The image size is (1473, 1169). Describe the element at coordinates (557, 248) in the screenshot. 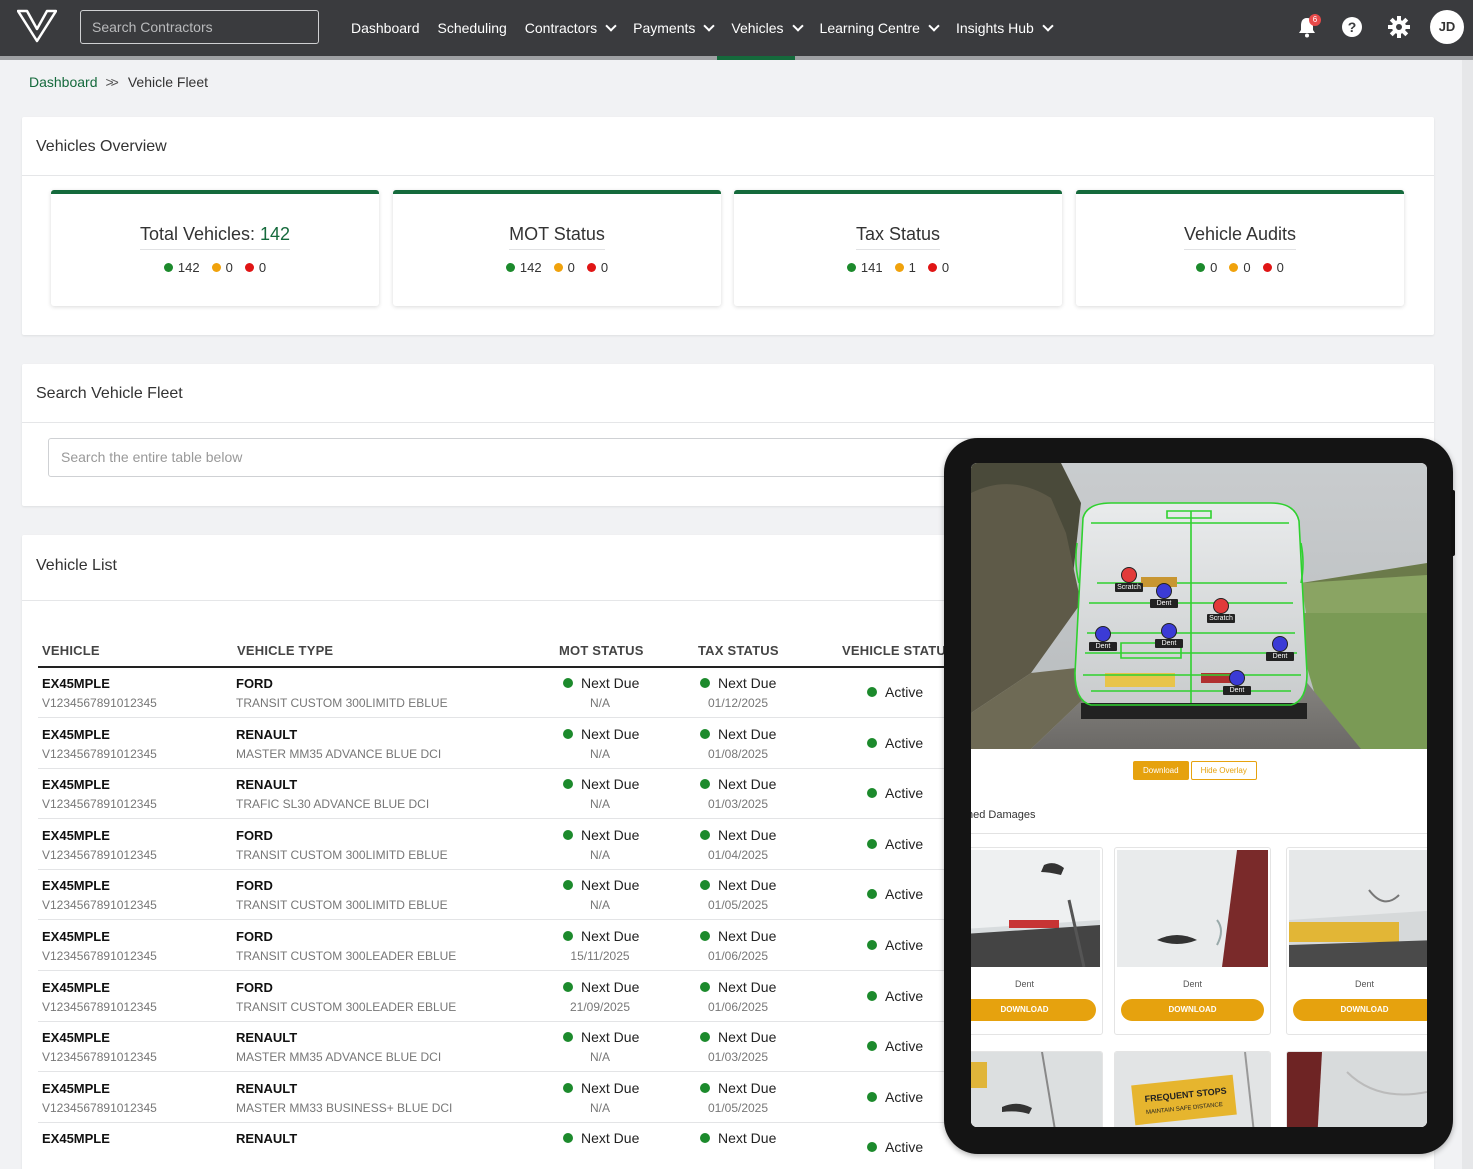

I see `stat-mot-status: MOT Status 142 0 0` at that location.